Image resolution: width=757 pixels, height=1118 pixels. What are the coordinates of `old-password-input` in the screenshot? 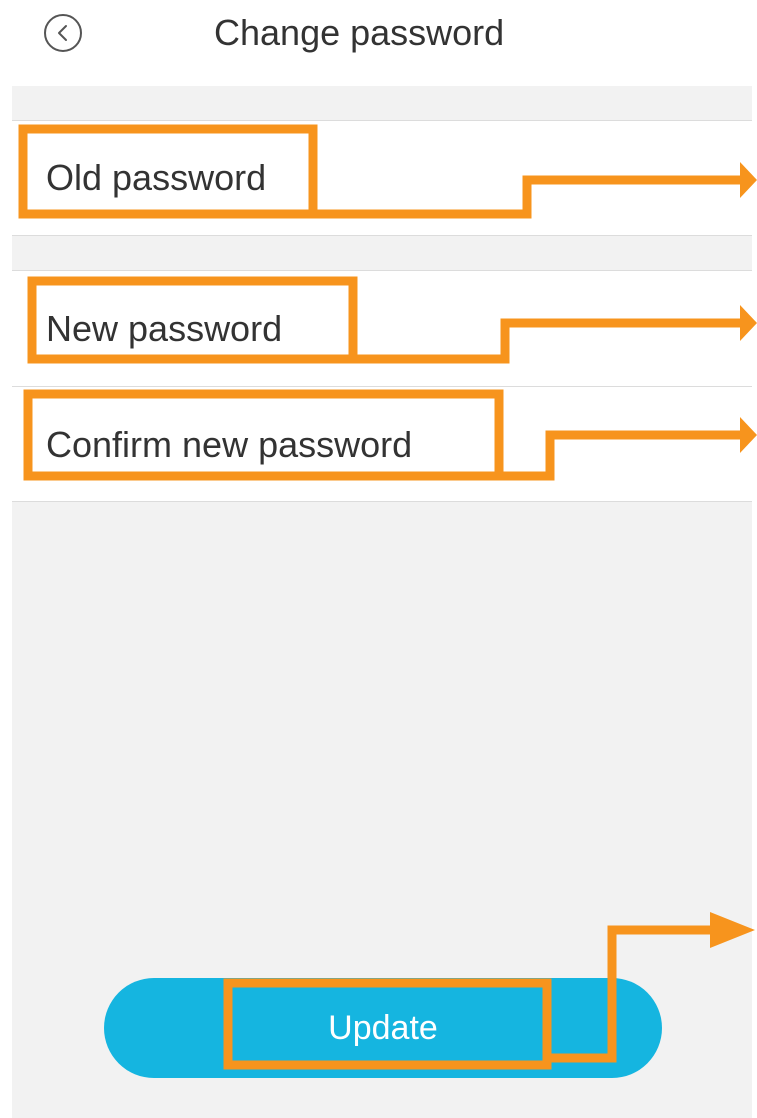 It's located at (382, 178).